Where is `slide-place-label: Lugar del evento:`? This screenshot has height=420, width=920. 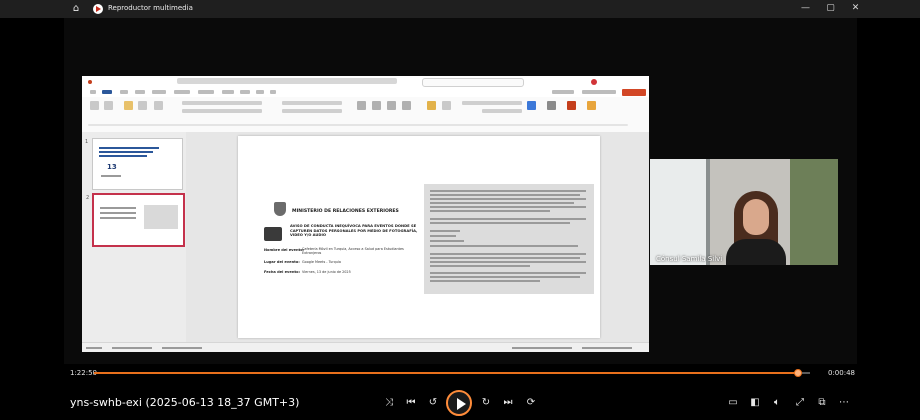 slide-place-label: Lugar del evento: is located at coordinates (282, 262).